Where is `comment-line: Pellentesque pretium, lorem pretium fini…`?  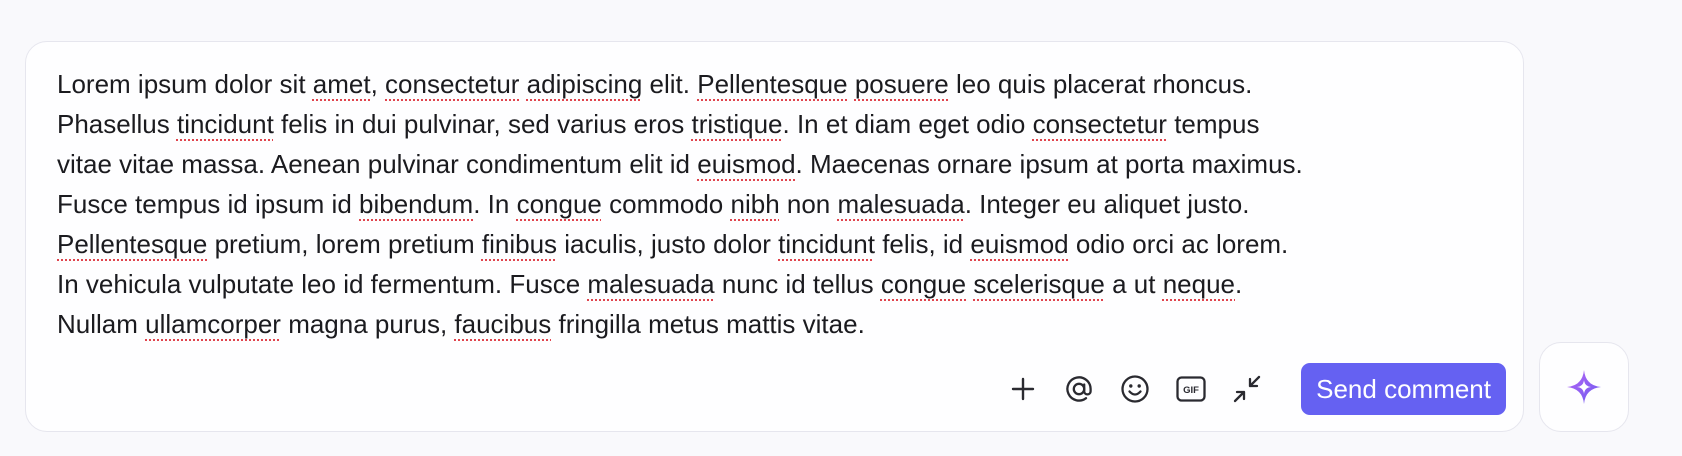
comment-line: Pellentesque pretium, lorem pretium fini… is located at coordinates (787, 244).